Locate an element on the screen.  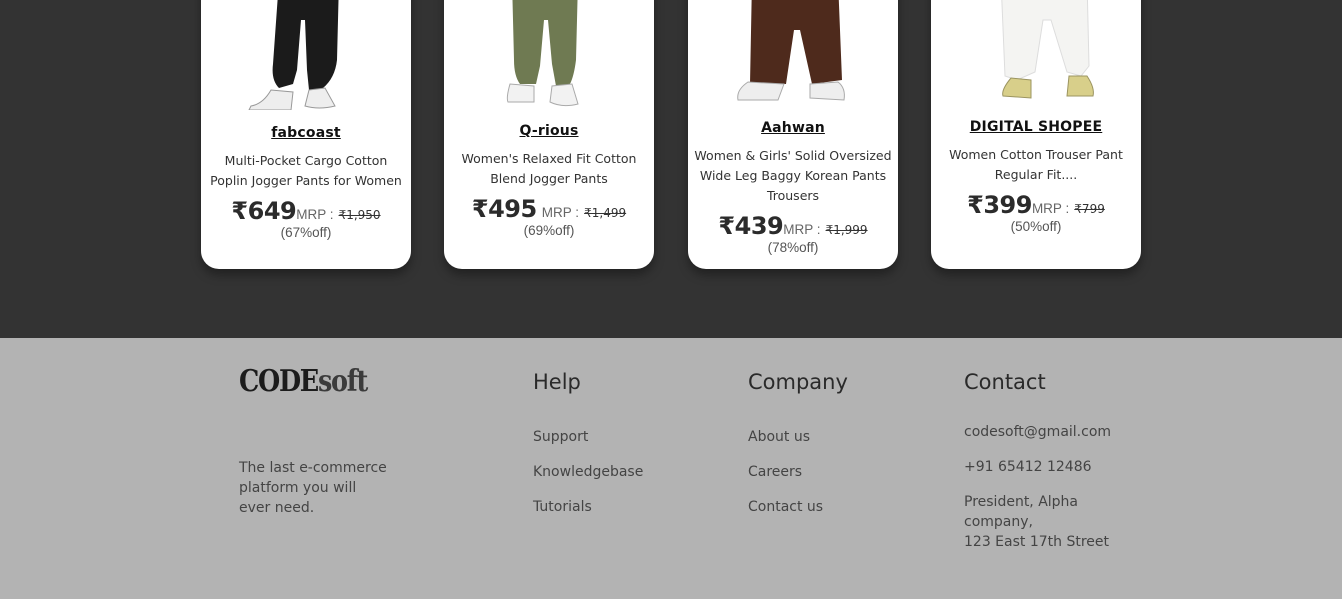
price-line: ₹649MRP : ₹1,950 is located at coordinates (306, 211).